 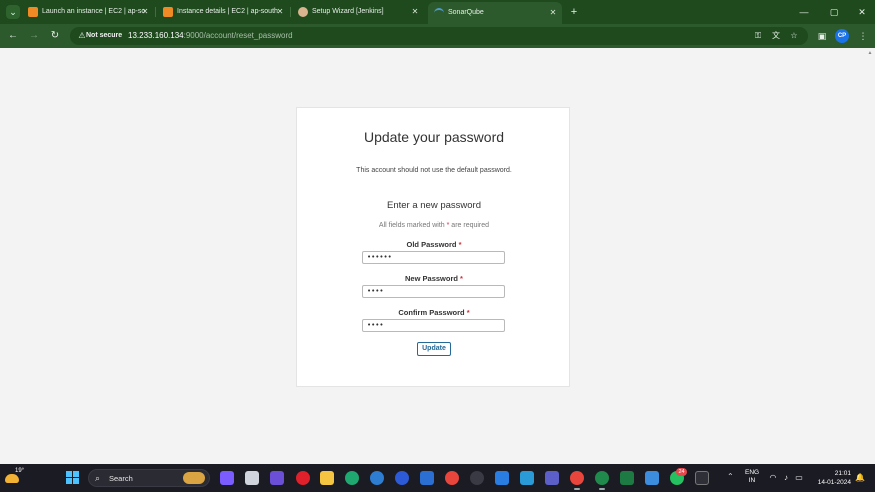 I want to click on meet-app-icon, so click(x=277, y=478).